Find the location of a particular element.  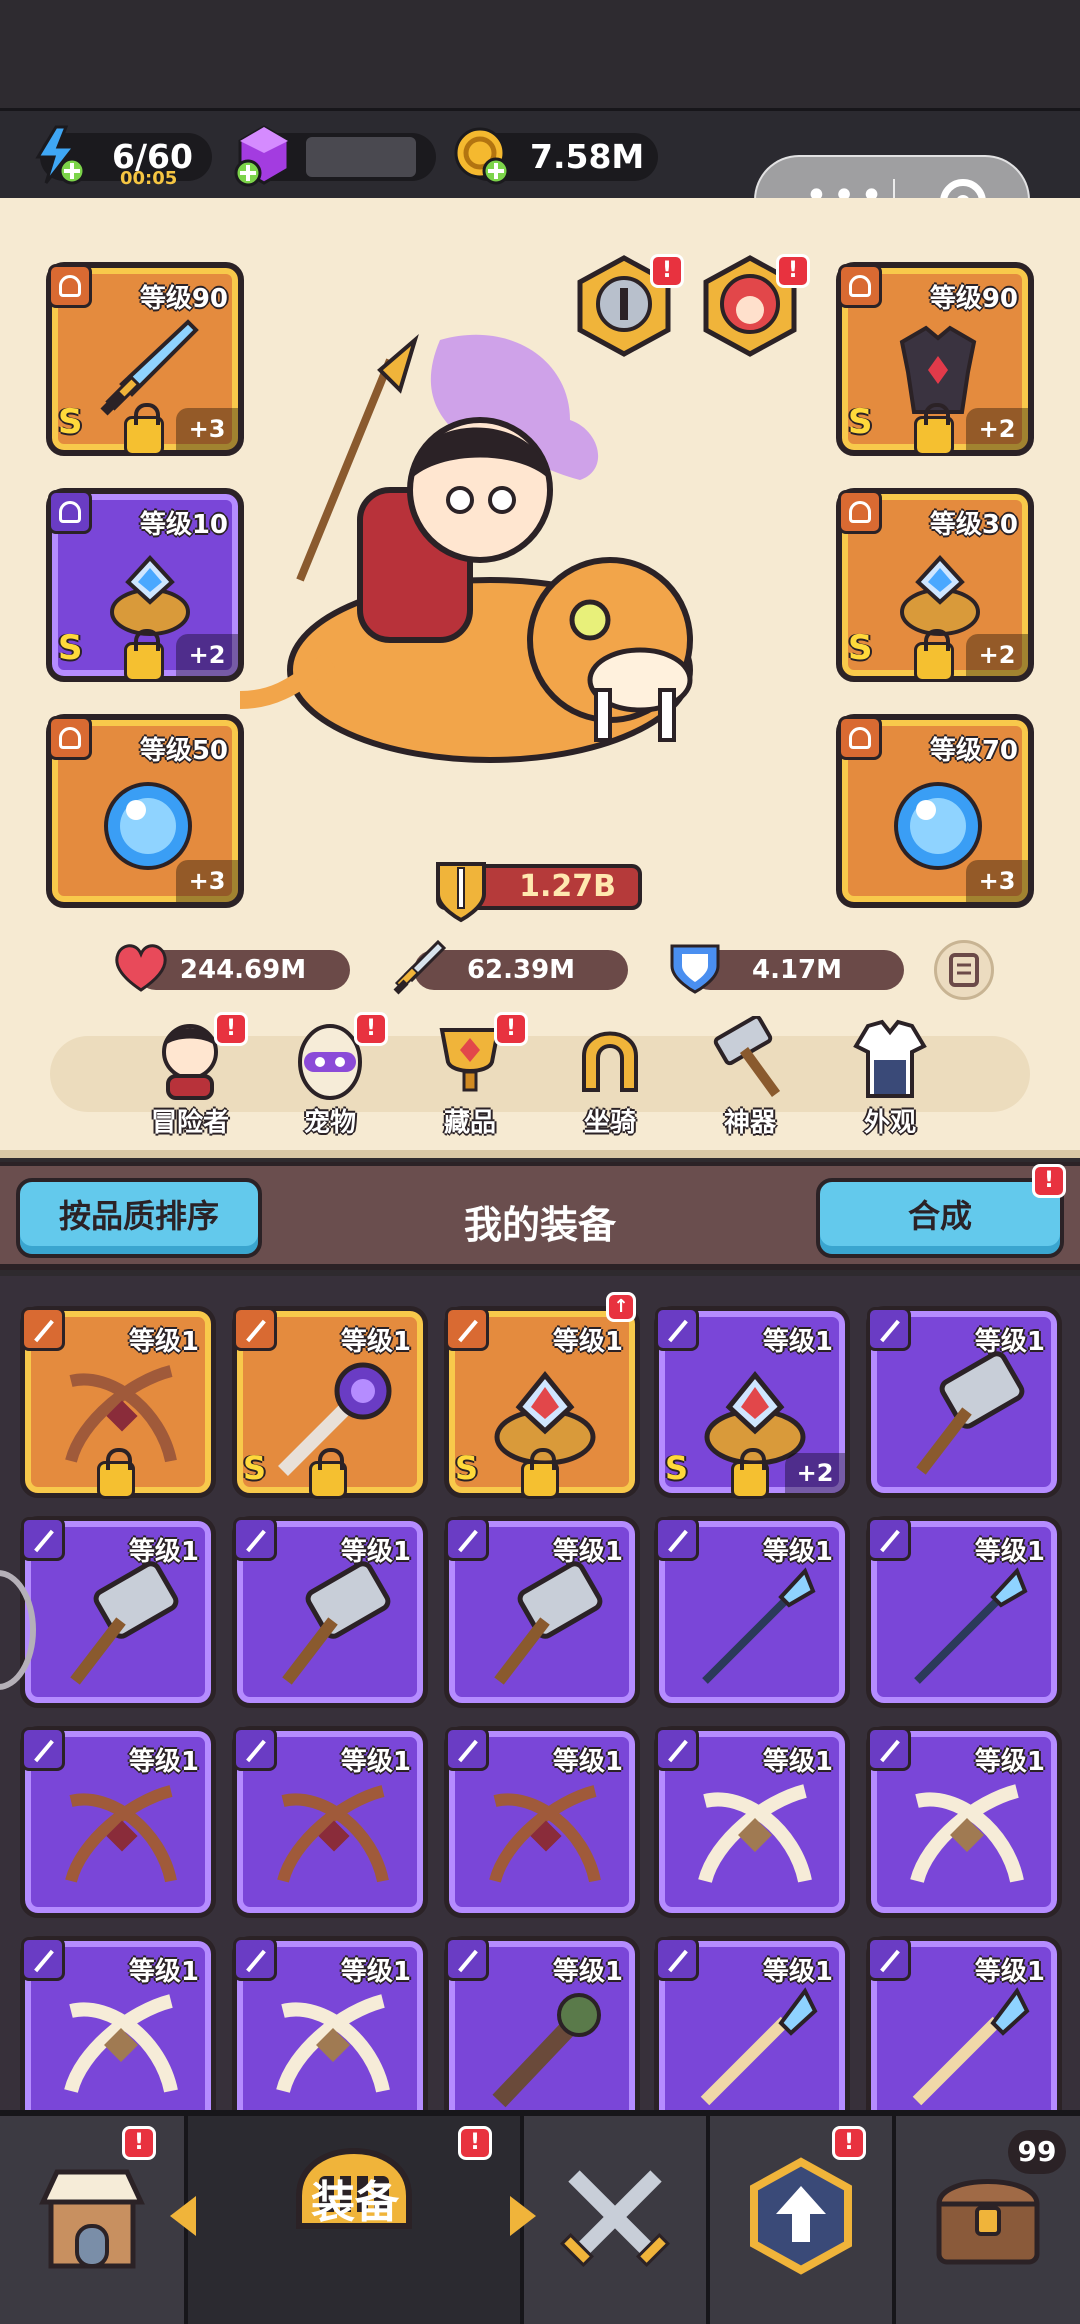

stats-detail-icon is located at coordinates (964, 970).